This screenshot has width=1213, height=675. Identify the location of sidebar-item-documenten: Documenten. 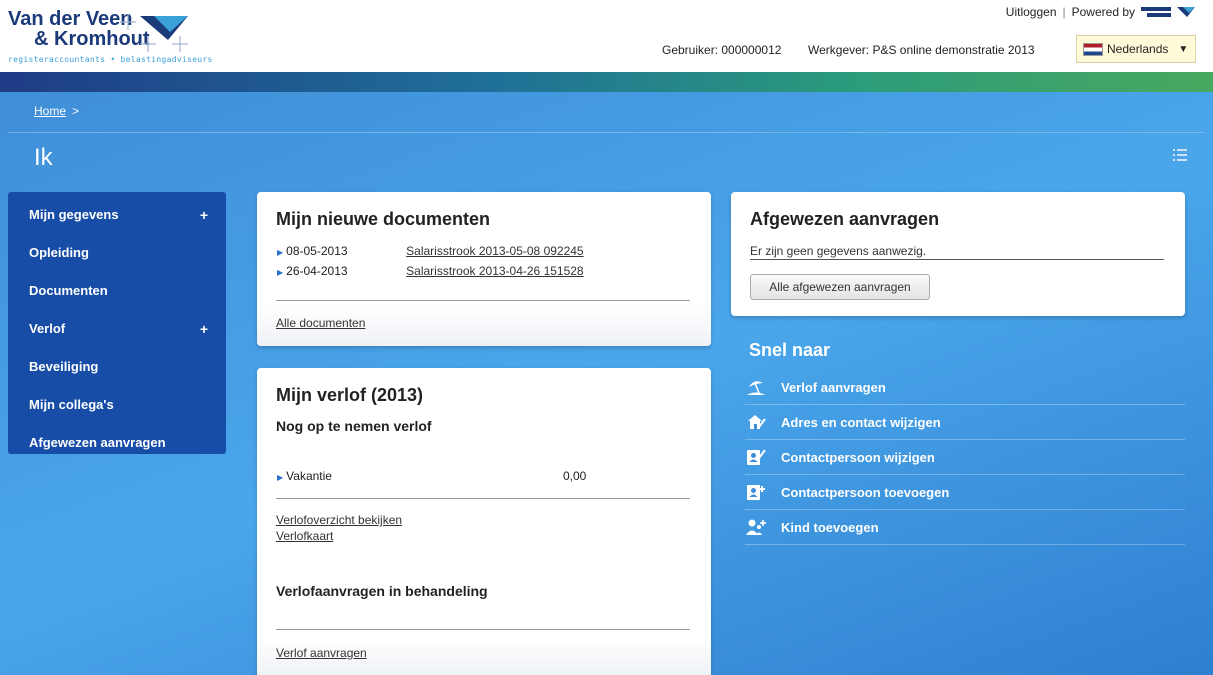
(117, 291).